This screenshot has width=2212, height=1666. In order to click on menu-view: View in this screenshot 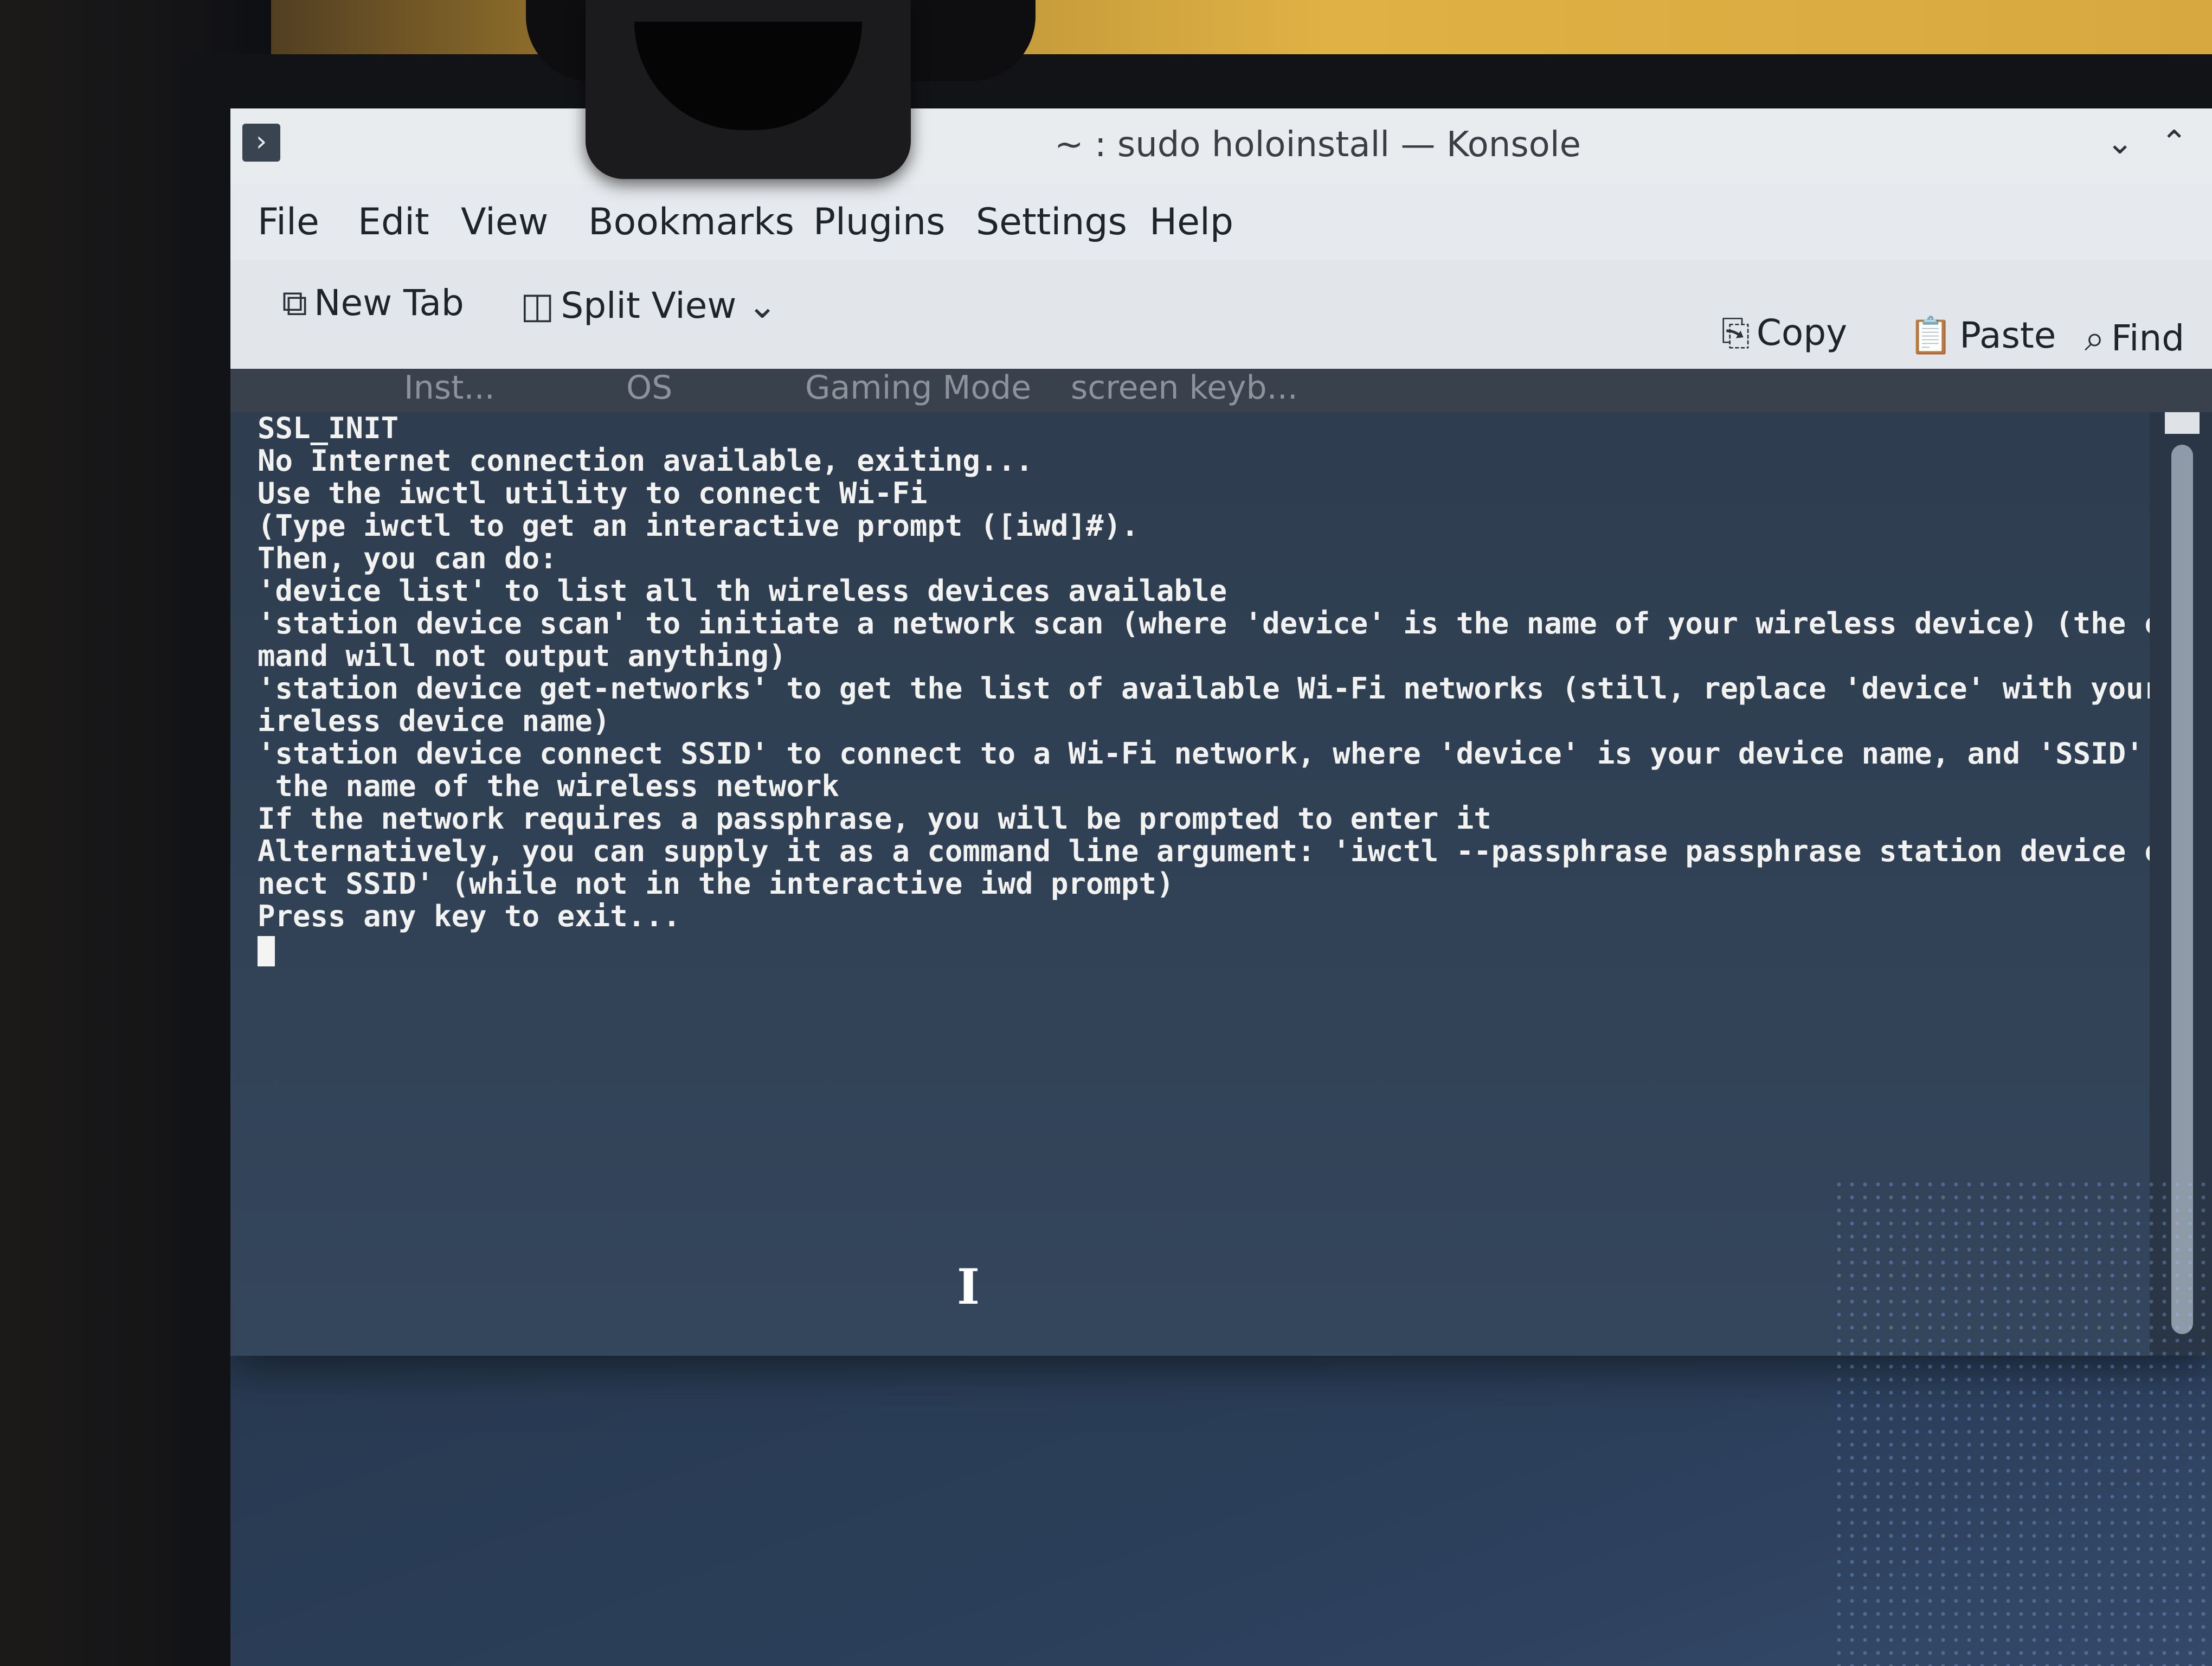, I will do `click(504, 223)`.